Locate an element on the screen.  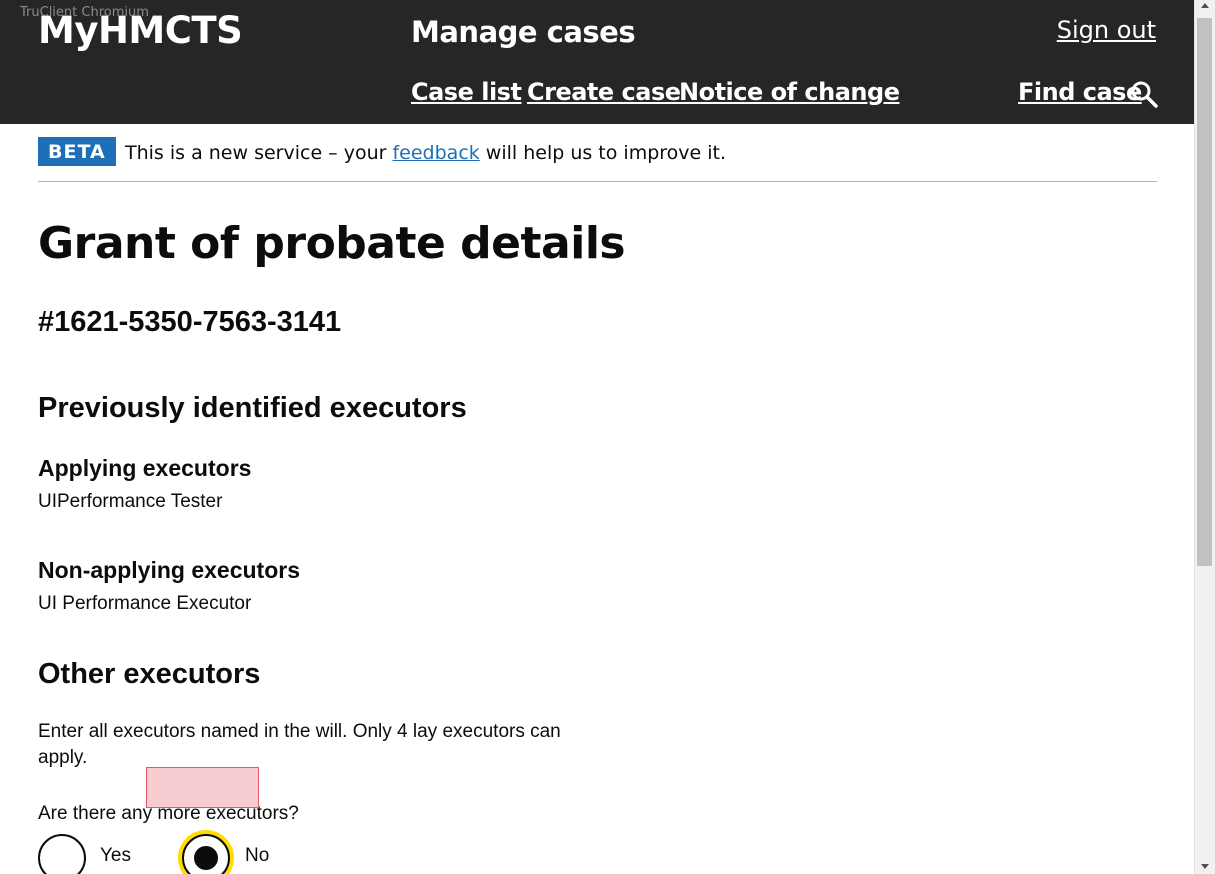
nav-case-list: Case list is located at coordinates (466, 92).